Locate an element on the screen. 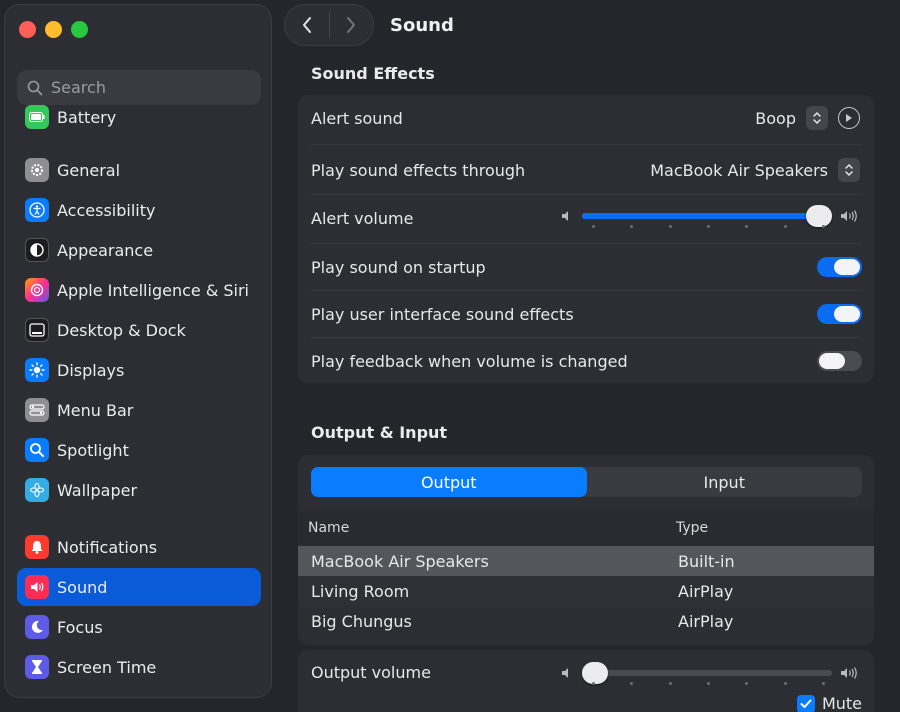 The image size is (900, 712). tab-input: Input is located at coordinates (725, 482).